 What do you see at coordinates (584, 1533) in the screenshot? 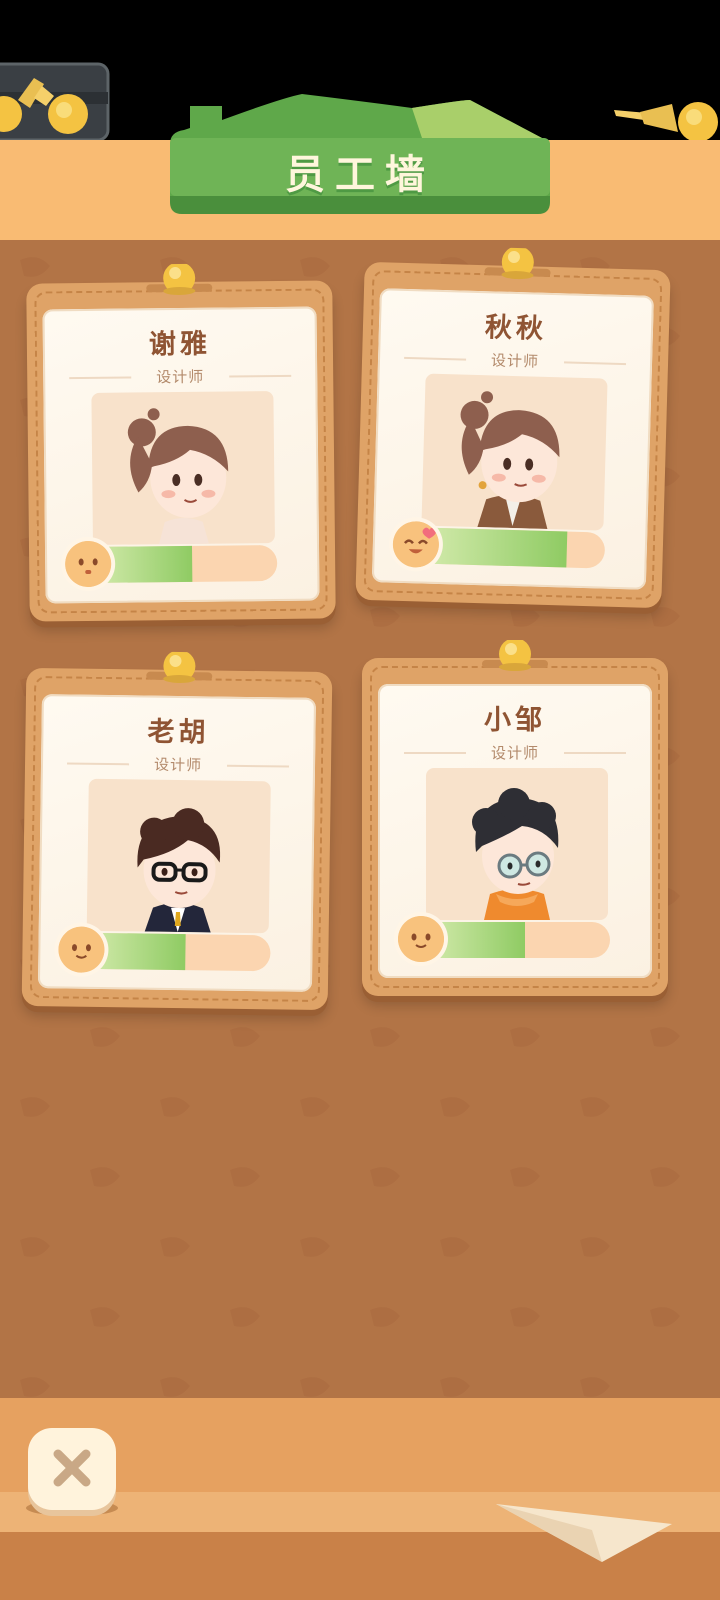
I see `paper-plane-decoration` at bounding box center [584, 1533].